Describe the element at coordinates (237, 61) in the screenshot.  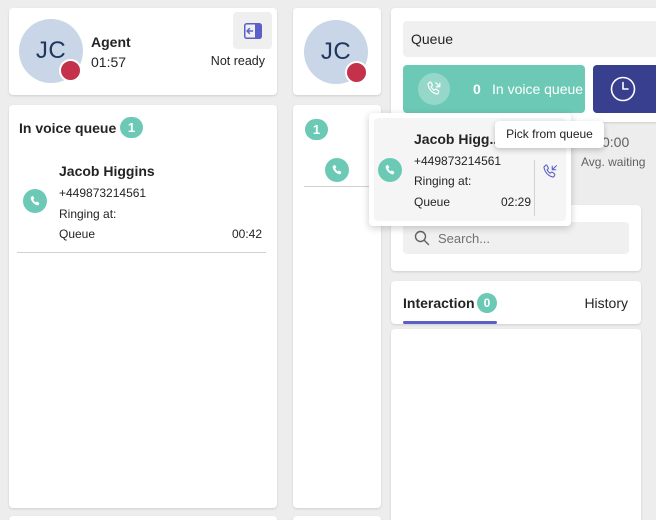
I see `agent-status: Not ready` at that location.